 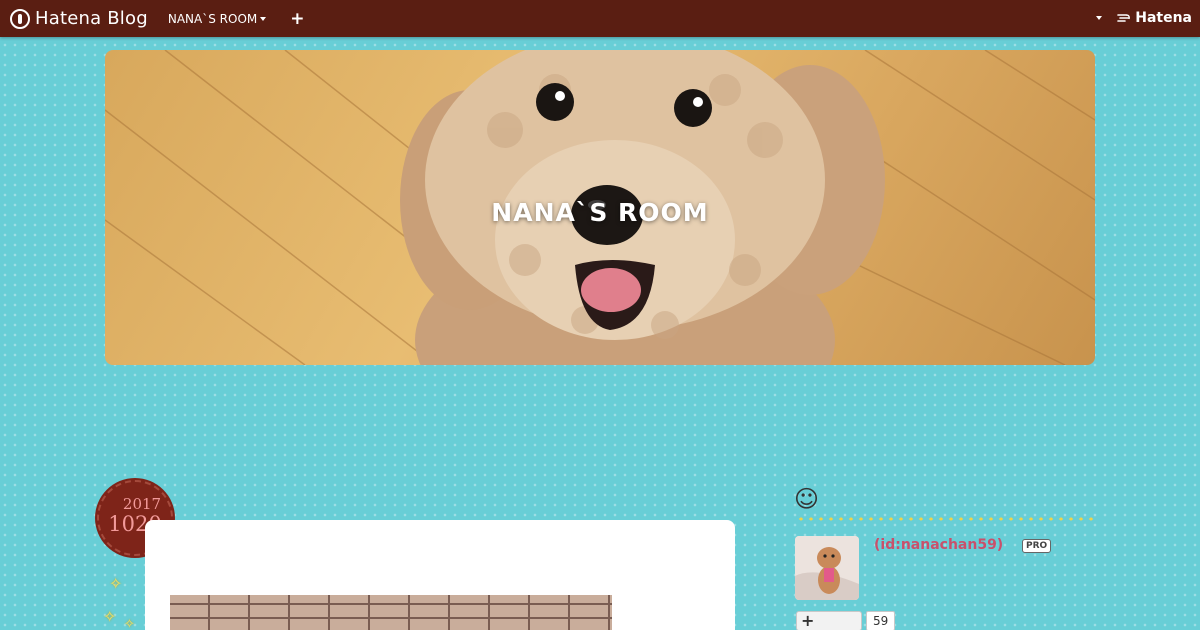 What do you see at coordinates (1037, 546) in the screenshot?
I see `pro-badge: PRO` at bounding box center [1037, 546].